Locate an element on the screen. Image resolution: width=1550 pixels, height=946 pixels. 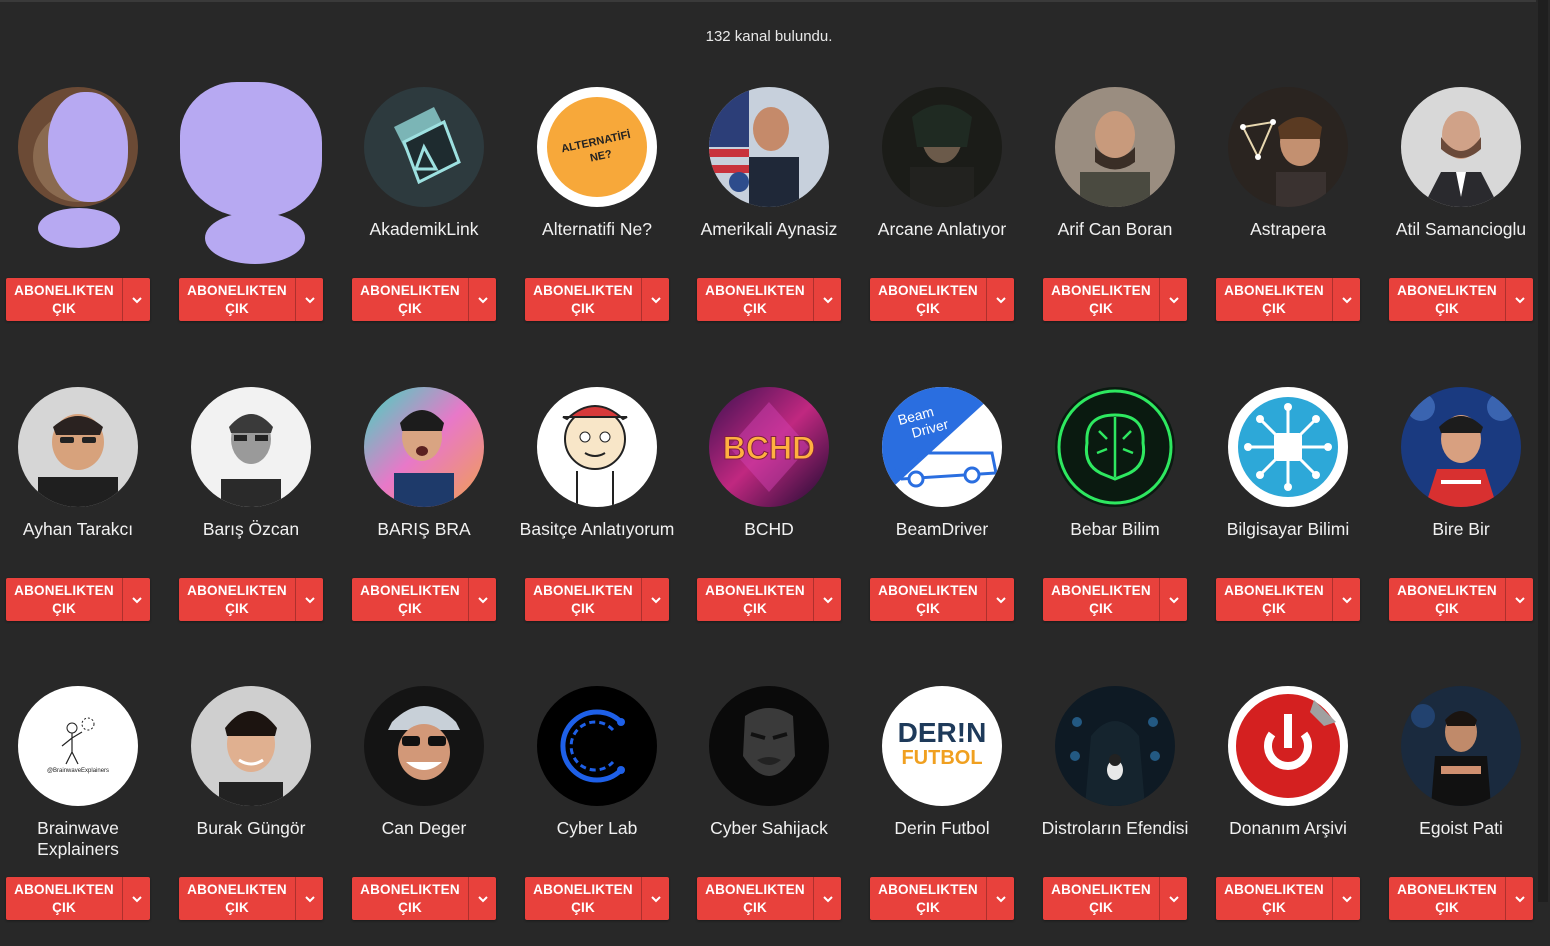
channel-avatar: DER!N FUTBOL is located at coordinates (942, 746).